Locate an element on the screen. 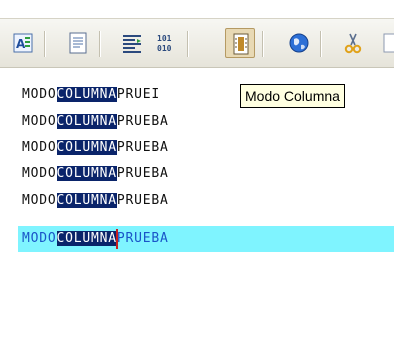 This screenshot has height=352, width=394. text-format-button: A is located at coordinates (23, 43).